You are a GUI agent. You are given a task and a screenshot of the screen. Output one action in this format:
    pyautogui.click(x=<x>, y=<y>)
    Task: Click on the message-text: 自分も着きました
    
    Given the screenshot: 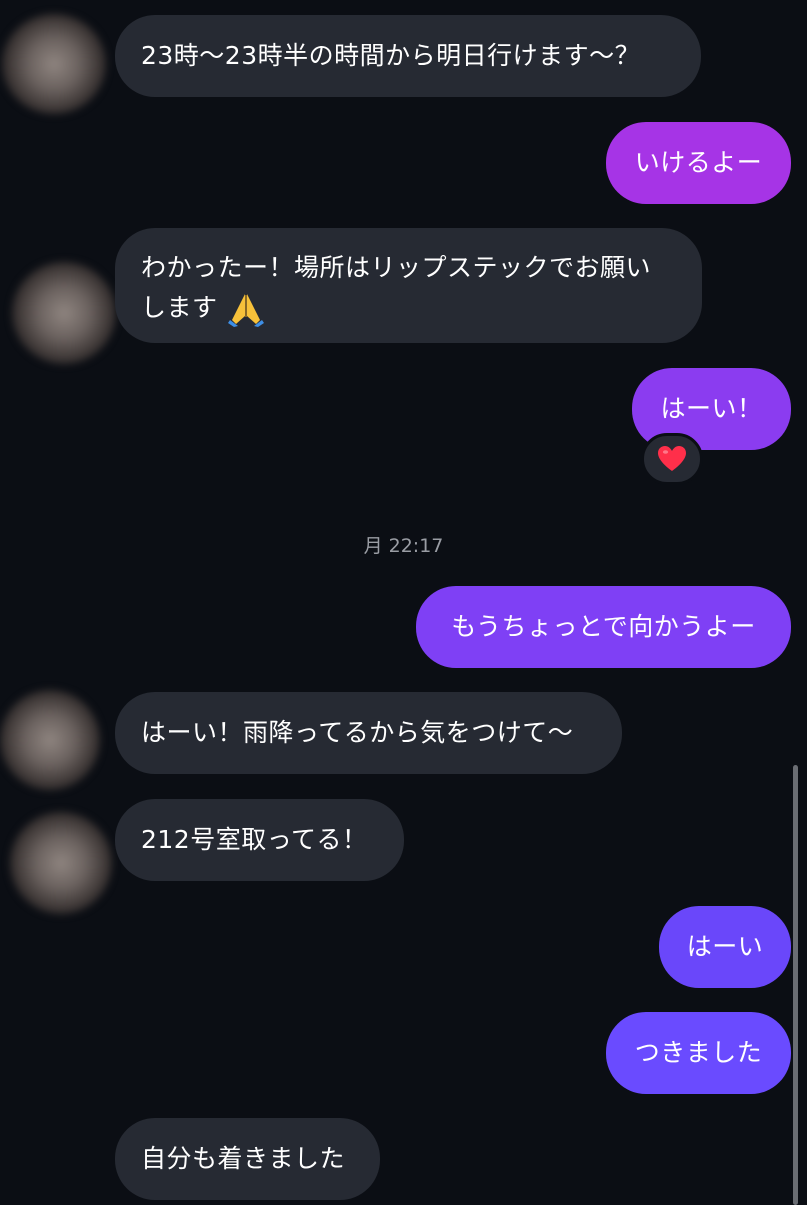 What is the action you would take?
    pyautogui.click(x=243, y=1158)
    